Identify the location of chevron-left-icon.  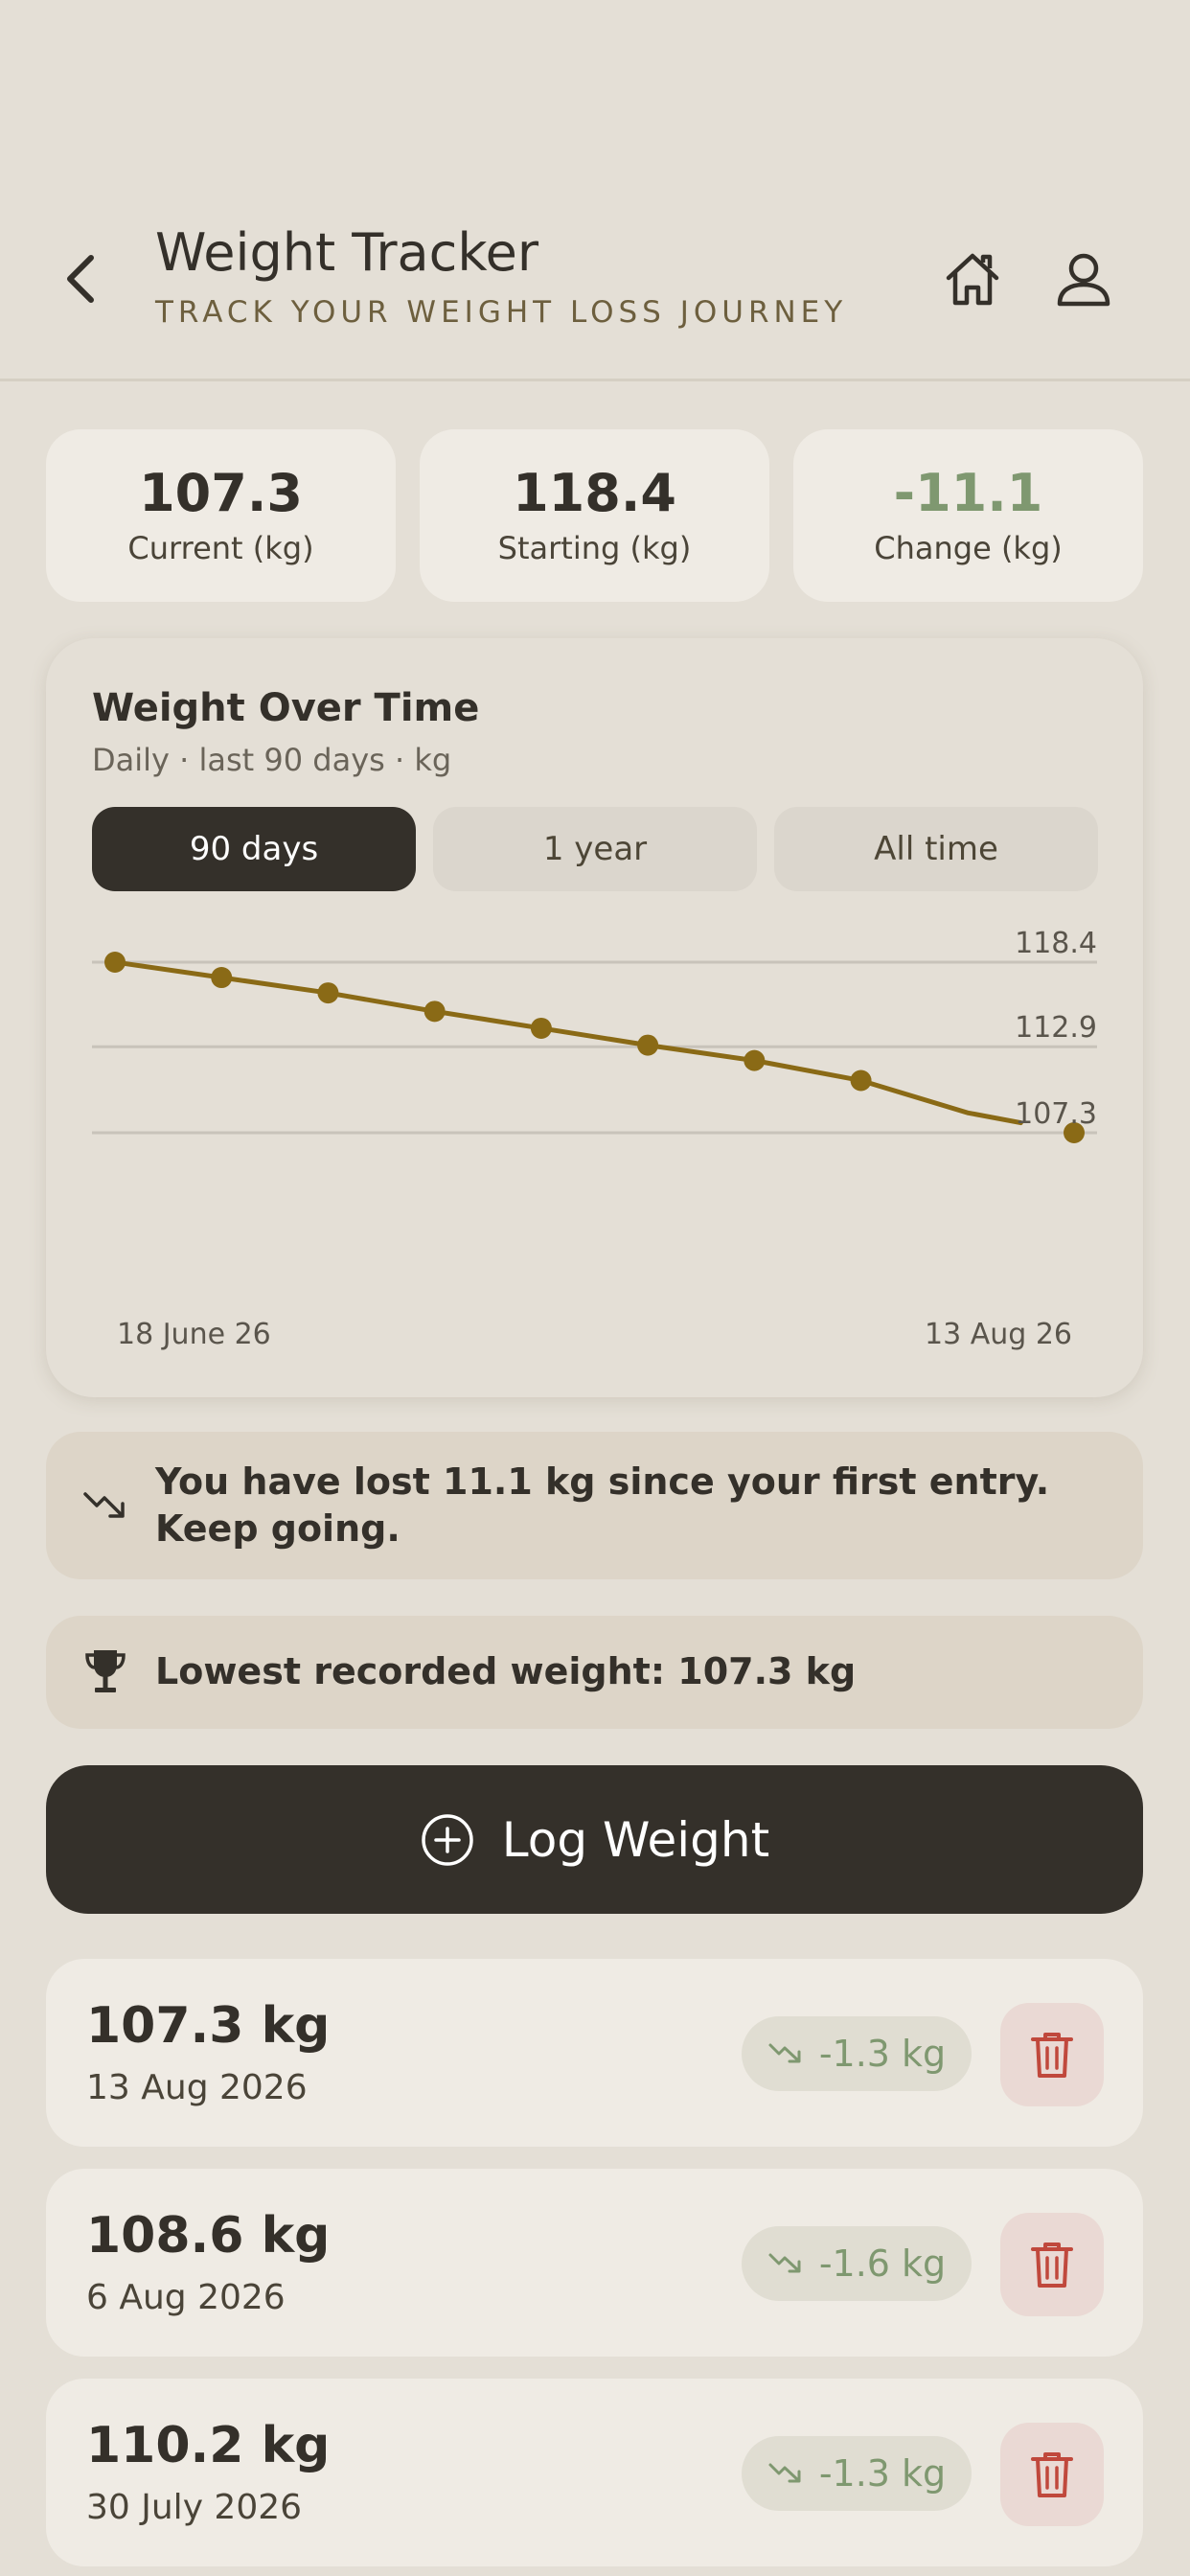
(81, 279).